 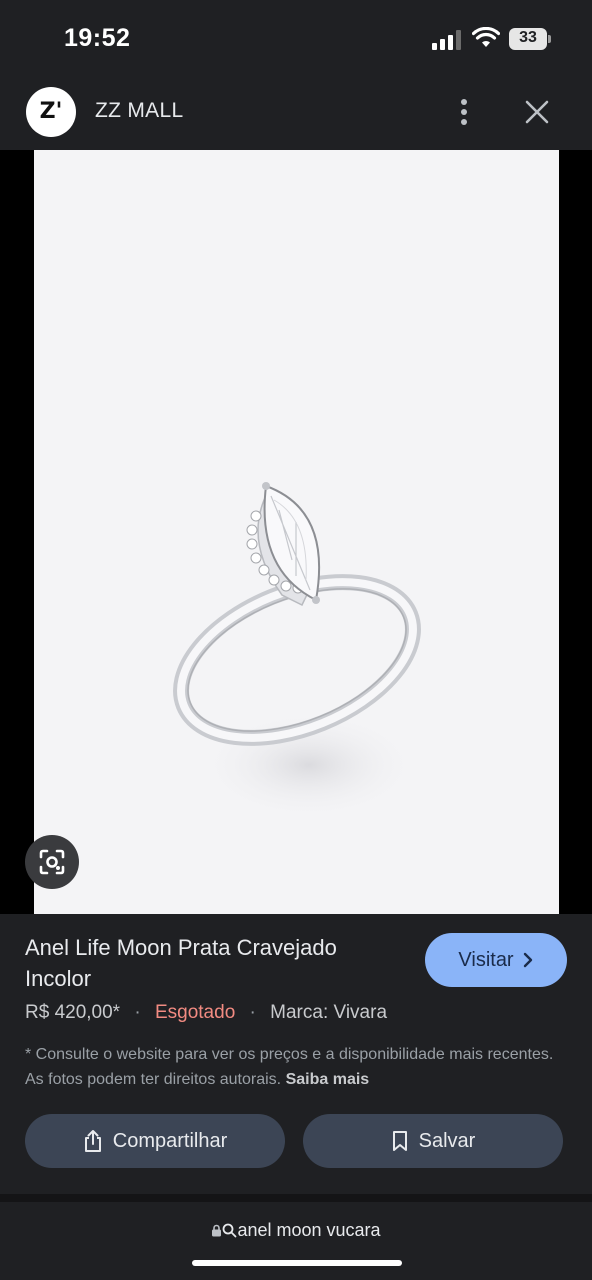 What do you see at coordinates (296, 1198) in the screenshot?
I see `bottom-divider` at bounding box center [296, 1198].